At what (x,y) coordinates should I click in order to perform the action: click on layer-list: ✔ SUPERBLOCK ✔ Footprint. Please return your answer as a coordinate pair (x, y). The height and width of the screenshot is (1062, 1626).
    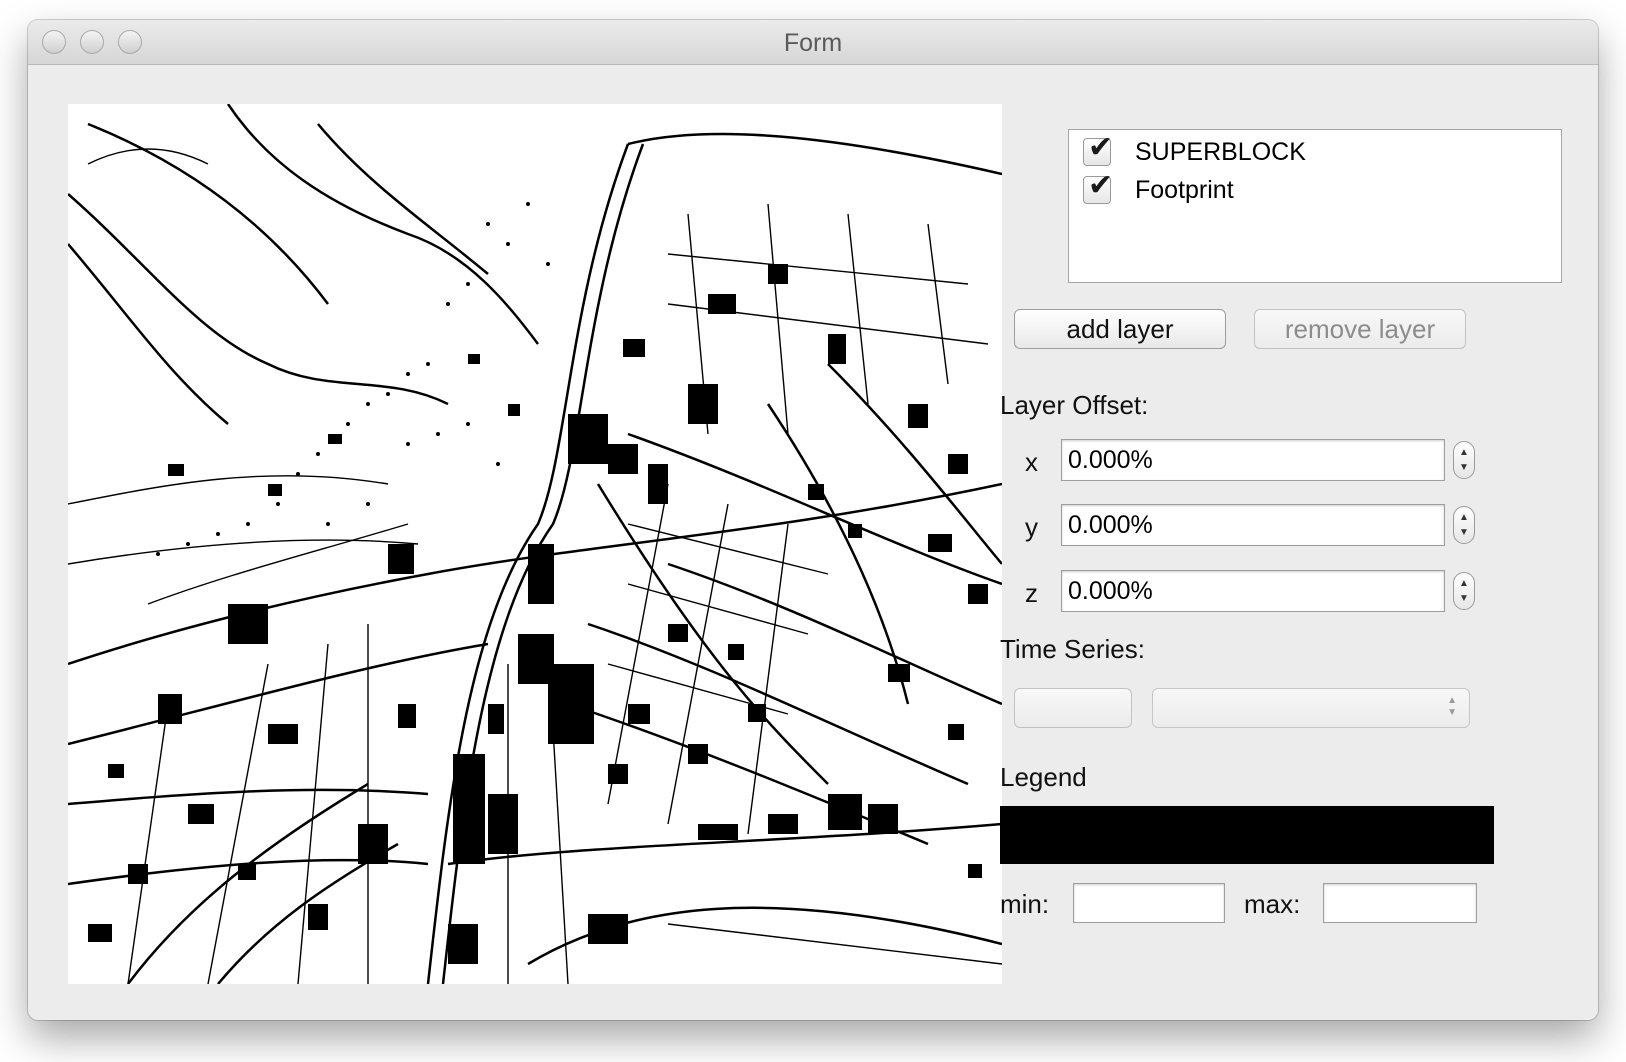
    Looking at the image, I should click on (1315, 206).